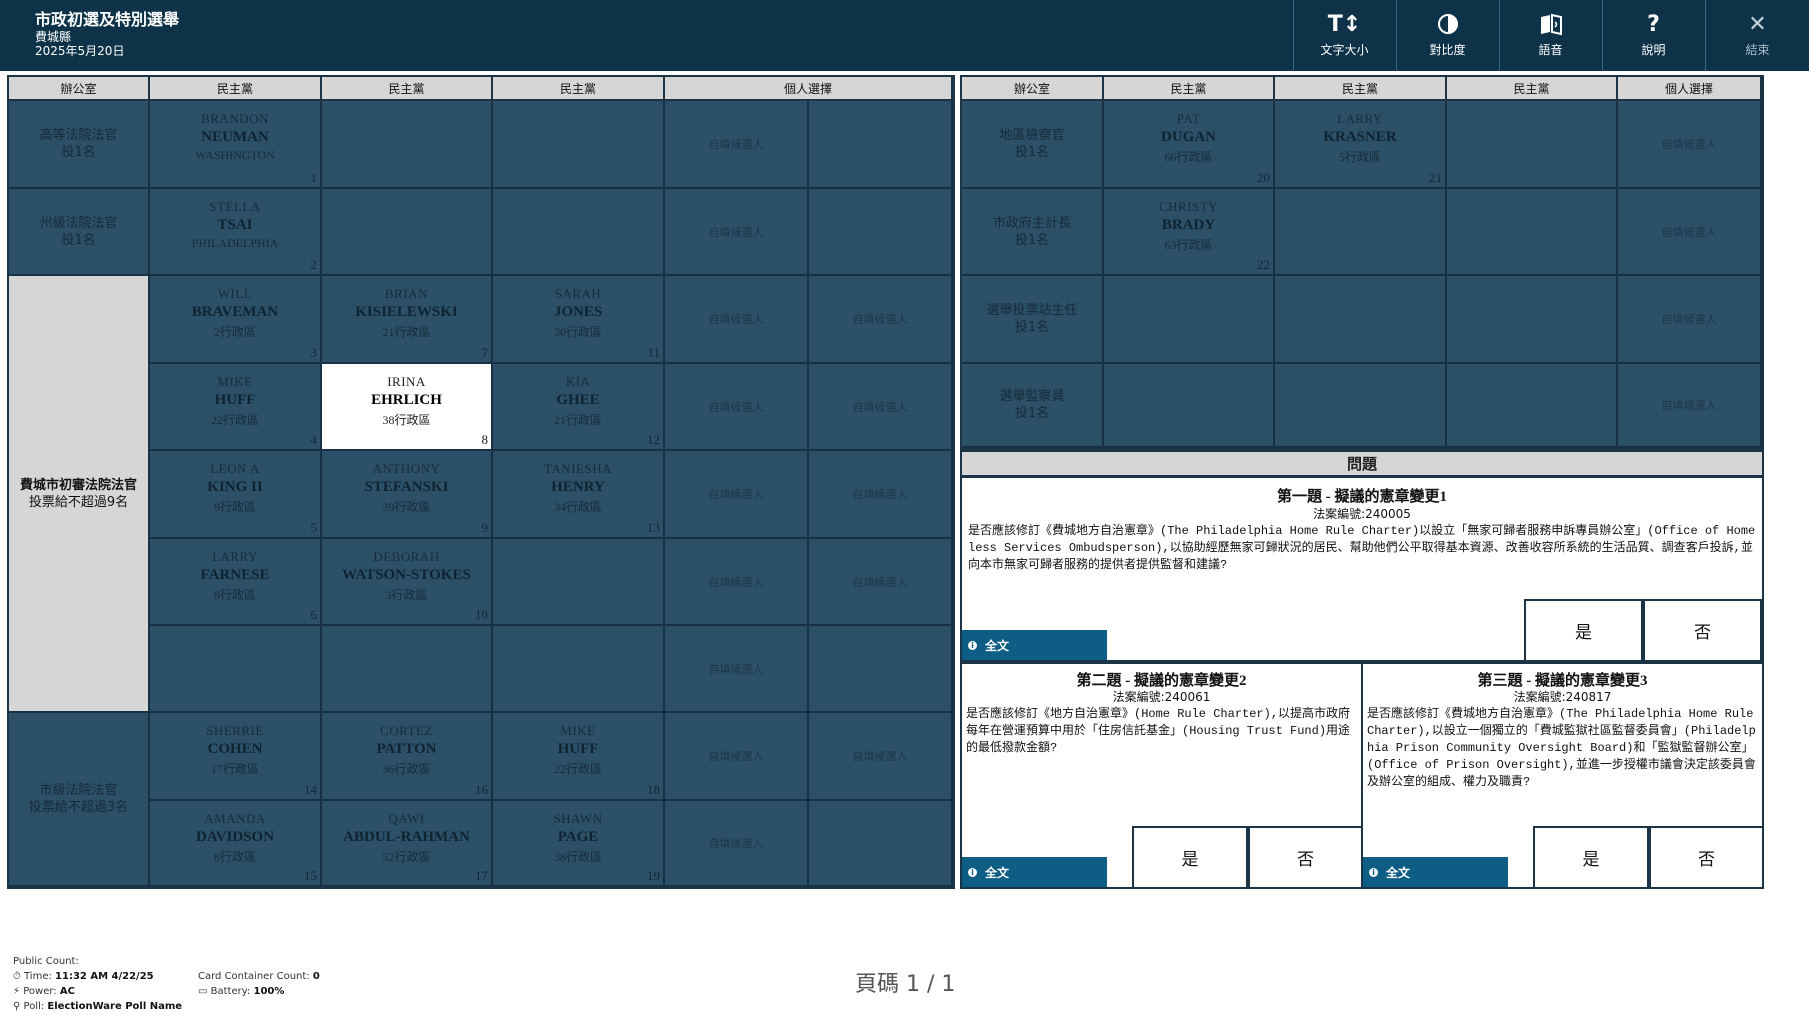 The width and height of the screenshot is (1809, 1020). I want to click on contrast-button: 對比度, so click(1447, 35).